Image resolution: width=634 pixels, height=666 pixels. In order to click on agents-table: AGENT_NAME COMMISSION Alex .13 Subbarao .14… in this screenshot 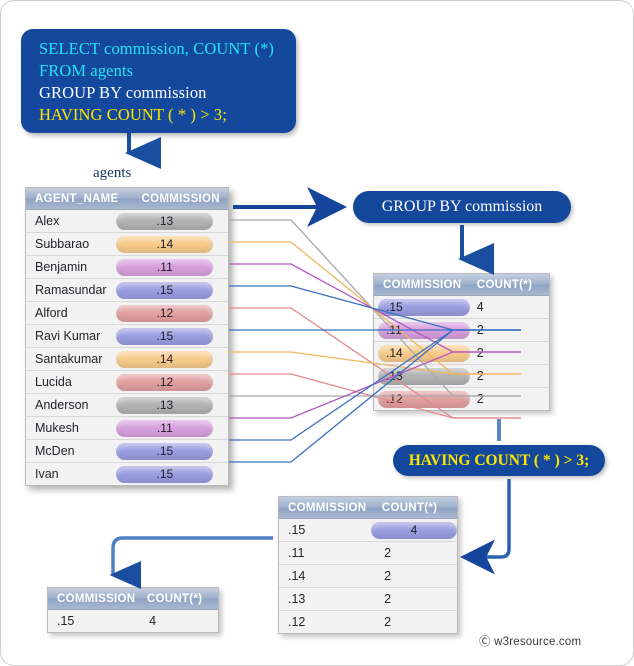, I will do `click(127, 336)`.